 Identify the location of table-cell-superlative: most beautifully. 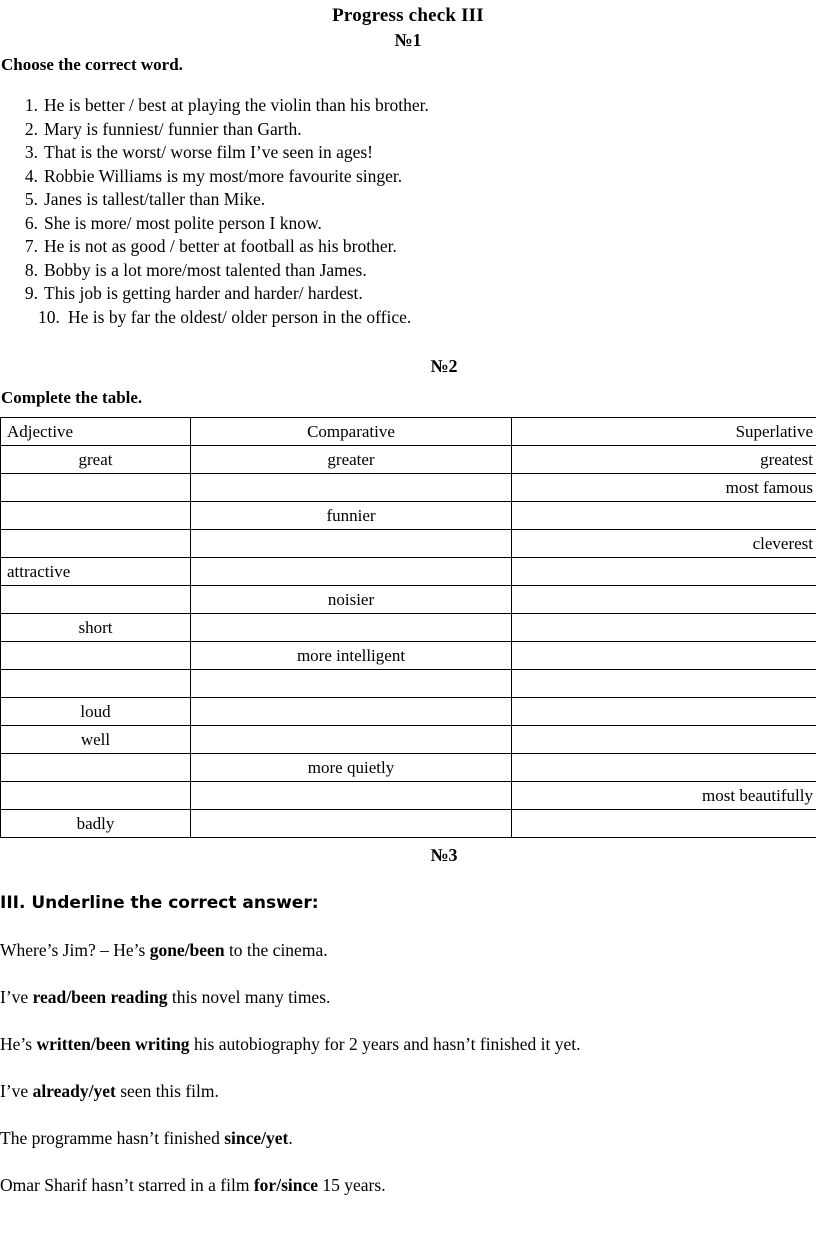
(663, 795).